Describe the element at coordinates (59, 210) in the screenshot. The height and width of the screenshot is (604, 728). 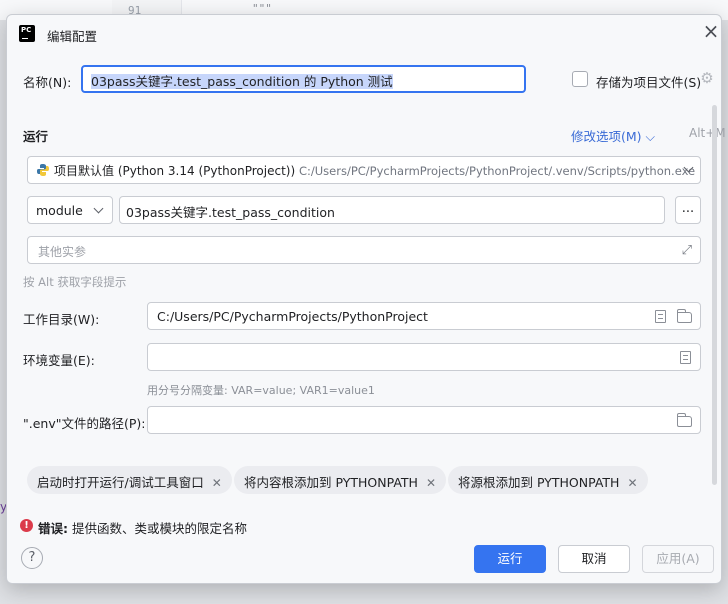
I see `target-type-value: module` at that location.